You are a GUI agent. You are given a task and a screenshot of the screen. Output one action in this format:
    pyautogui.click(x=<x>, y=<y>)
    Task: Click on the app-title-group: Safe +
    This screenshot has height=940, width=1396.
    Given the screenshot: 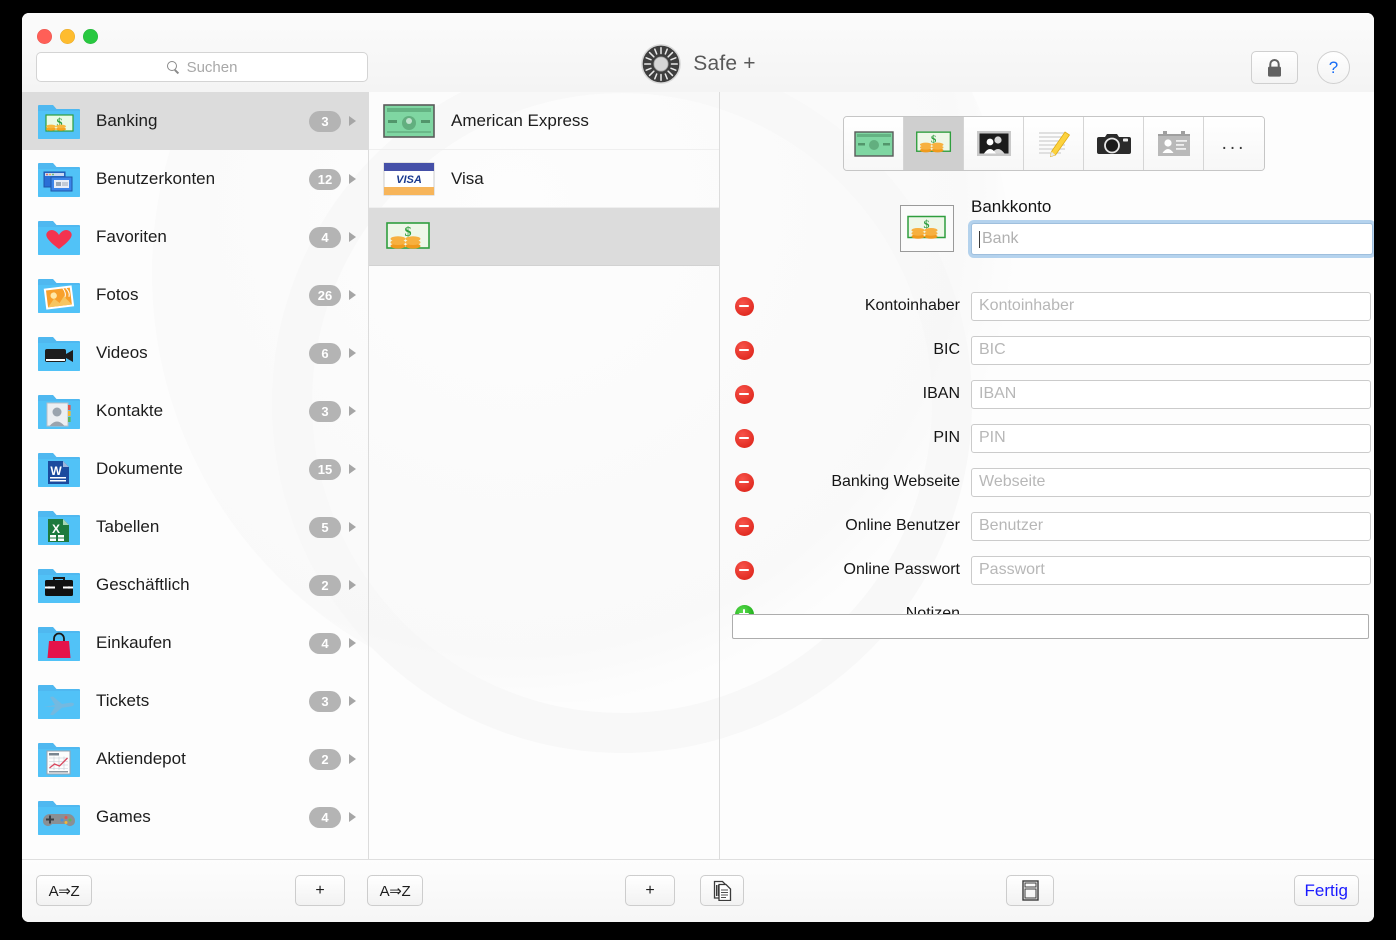 What is the action you would take?
    pyautogui.click(x=698, y=64)
    